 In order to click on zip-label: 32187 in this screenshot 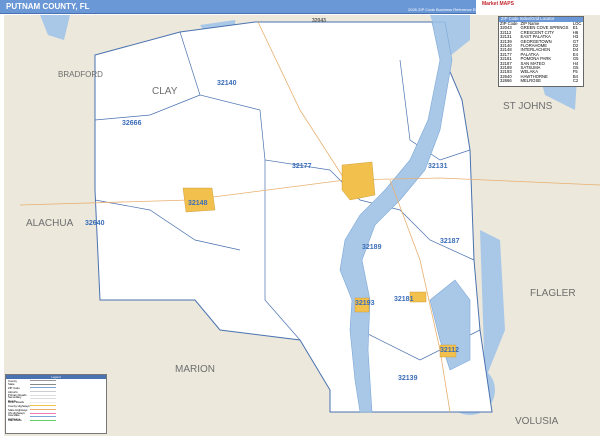, I will do `click(450, 241)`.